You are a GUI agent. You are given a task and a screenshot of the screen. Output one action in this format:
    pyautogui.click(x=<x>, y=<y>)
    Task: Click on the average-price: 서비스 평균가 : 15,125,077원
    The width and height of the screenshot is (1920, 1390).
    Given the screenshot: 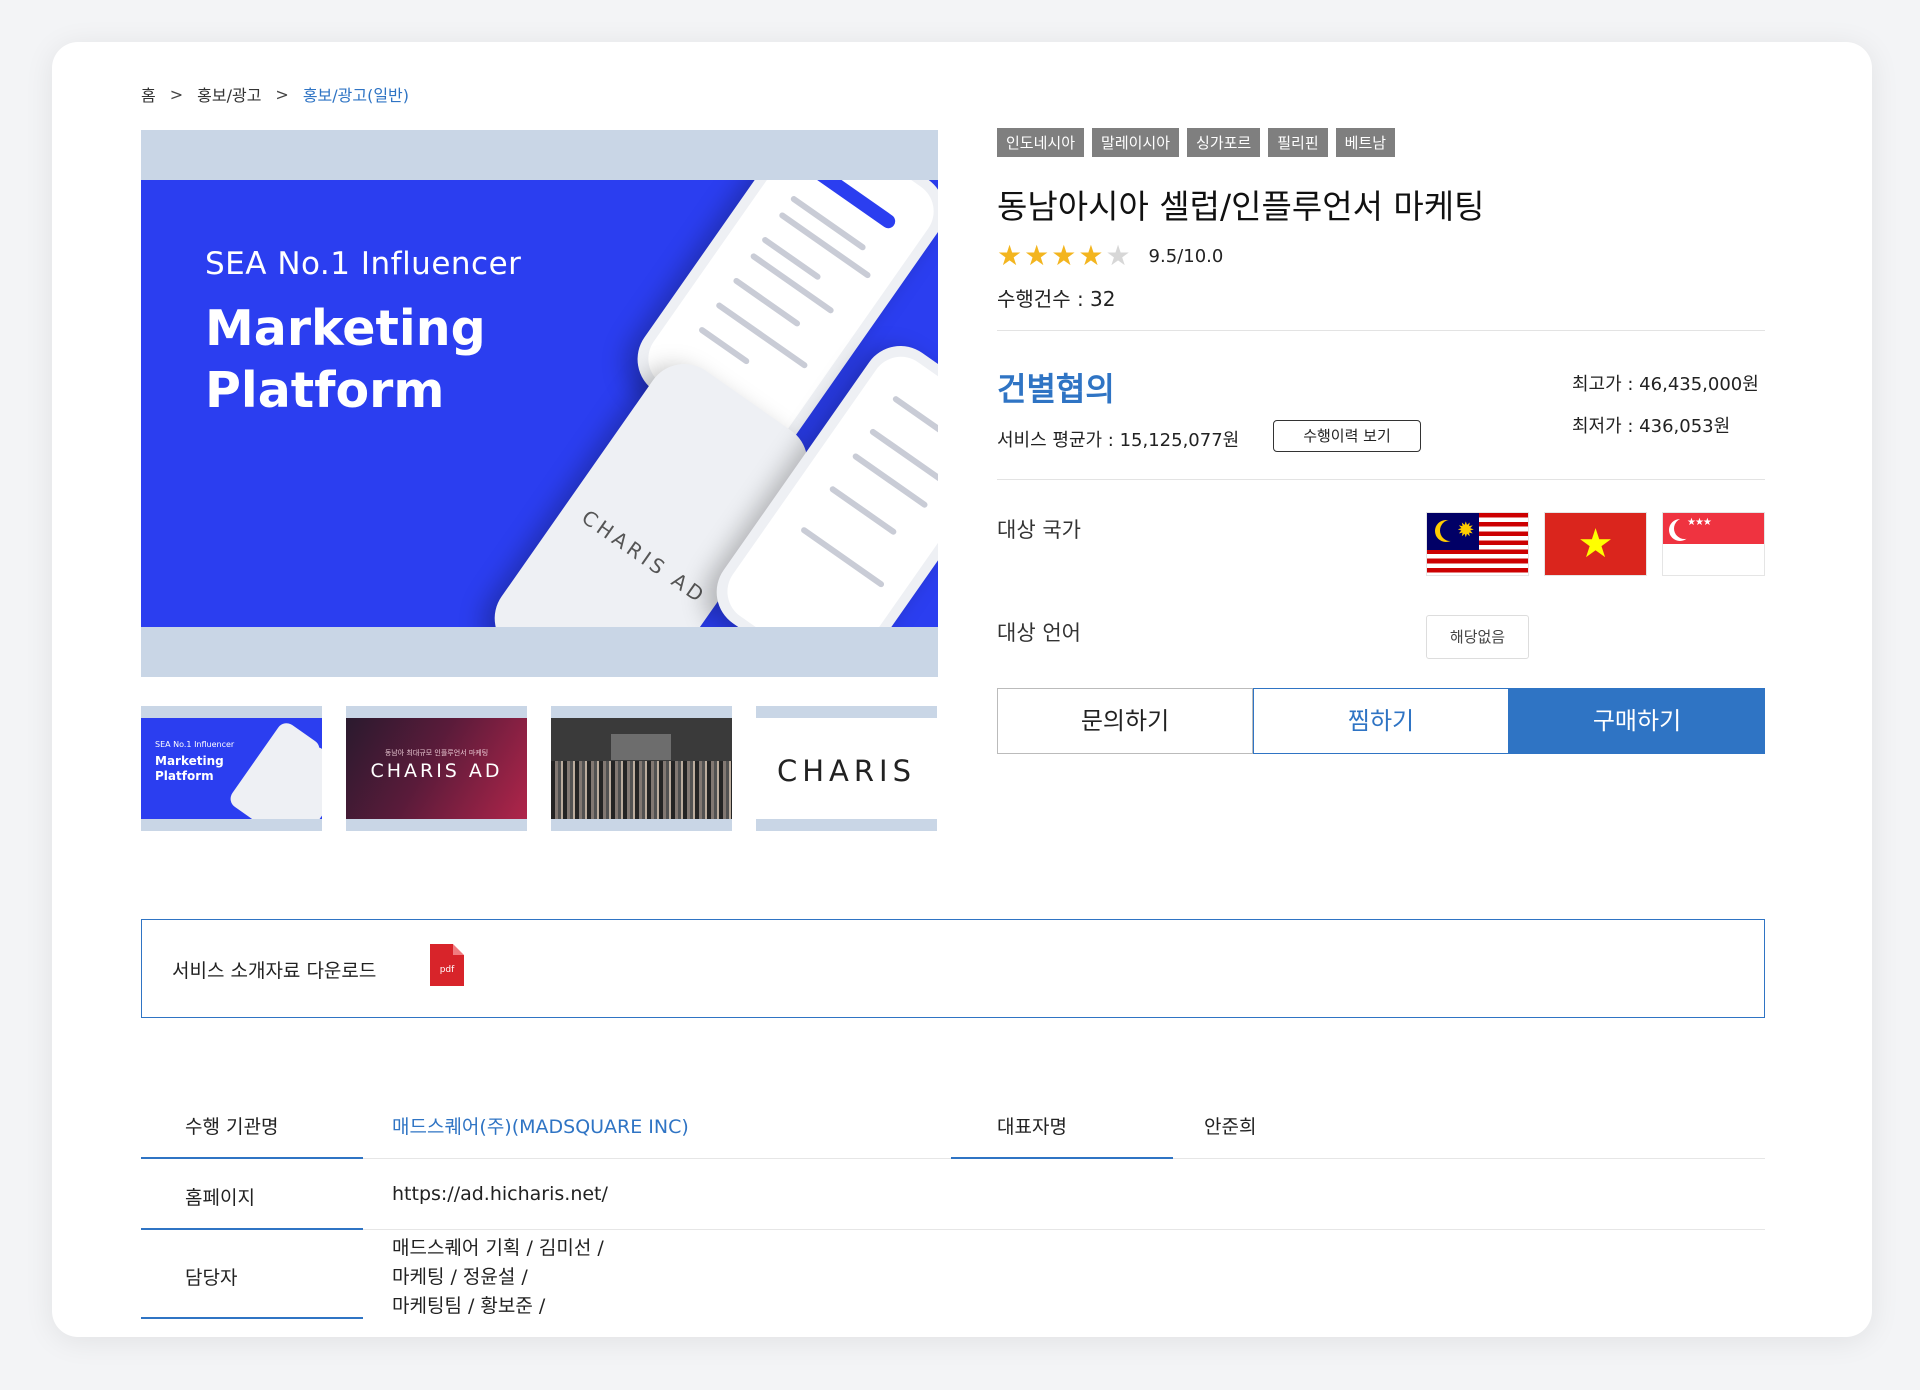 What is the action you would take?
    pyautogui.click(x=1118, y=440)
    